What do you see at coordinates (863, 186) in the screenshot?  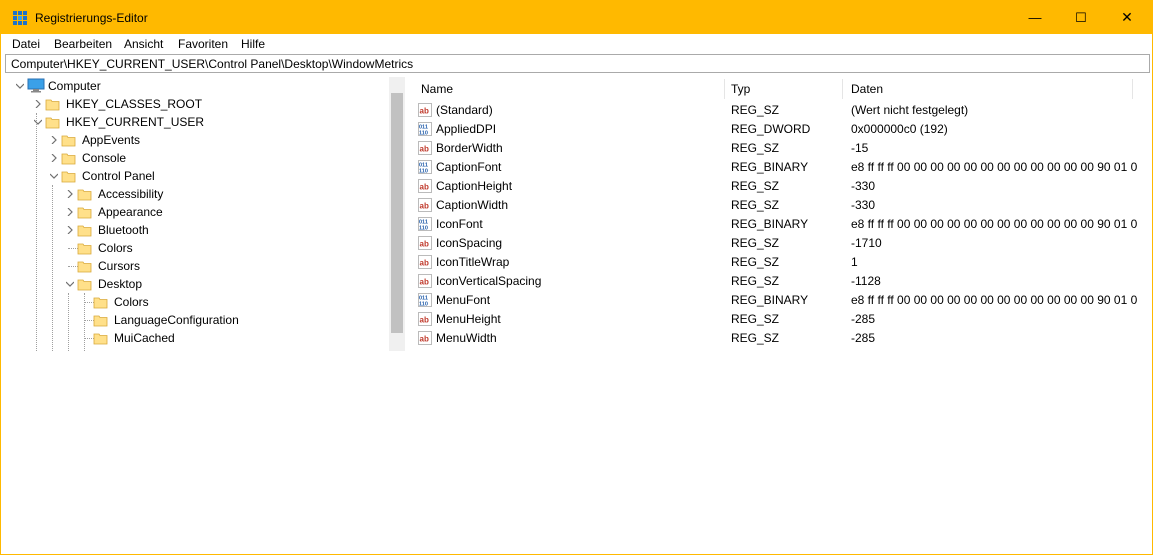 I see `value-data: -330` at bounding box center [863, 186].